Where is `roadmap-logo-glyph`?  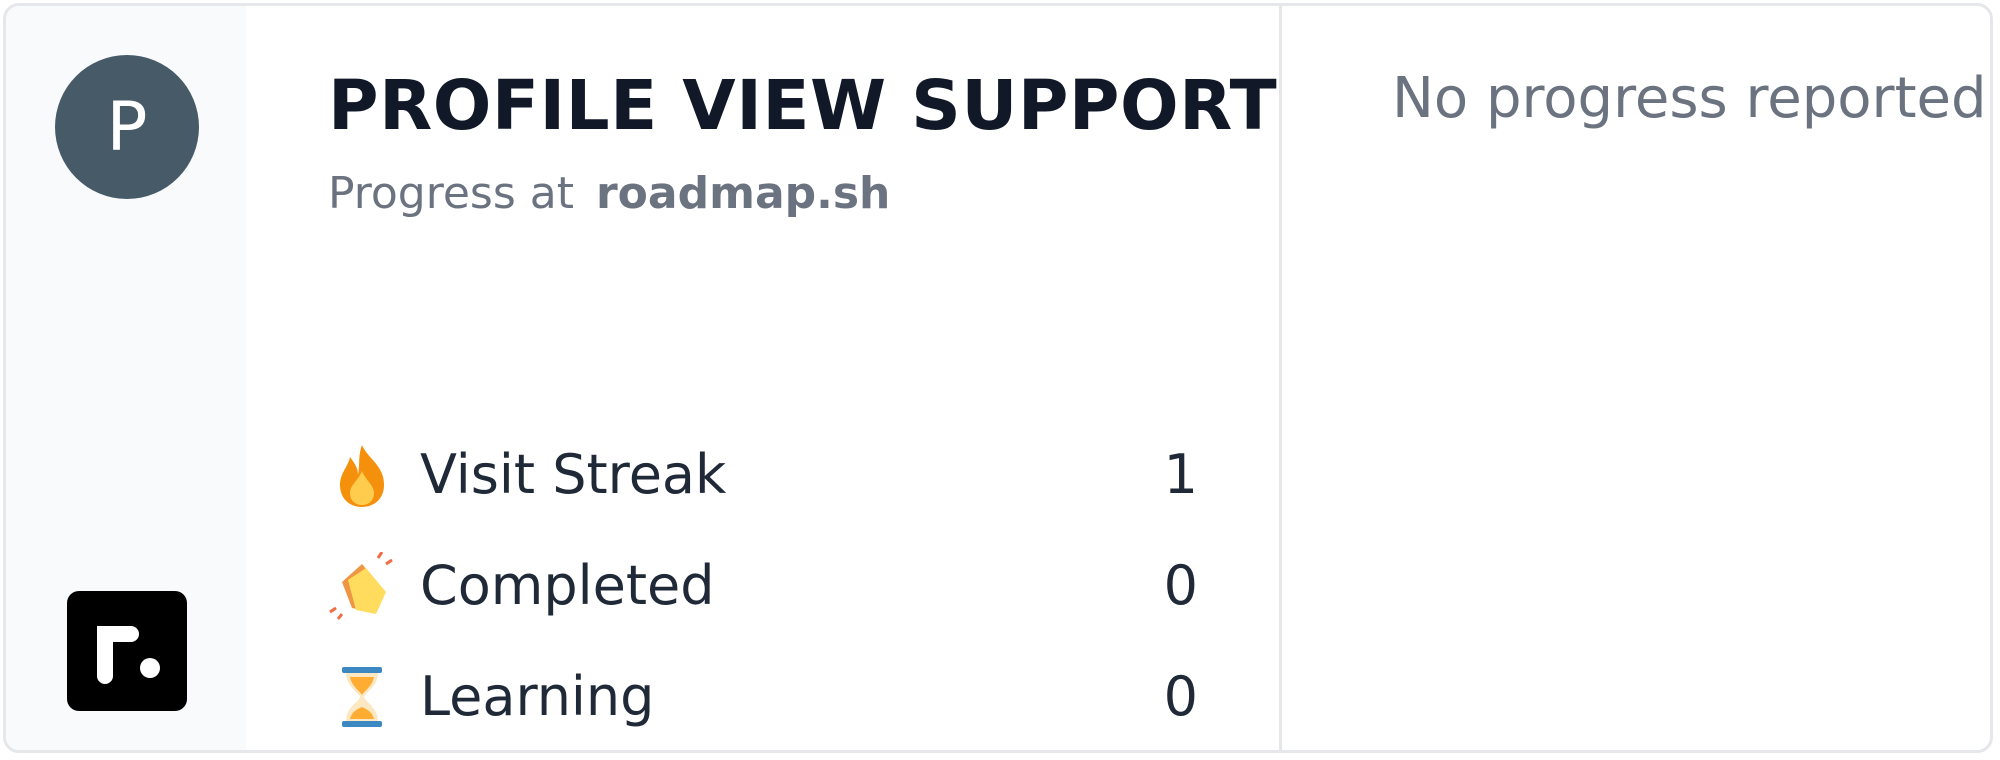 roadmap-logo-glyph is located at coordinates (128, 655).